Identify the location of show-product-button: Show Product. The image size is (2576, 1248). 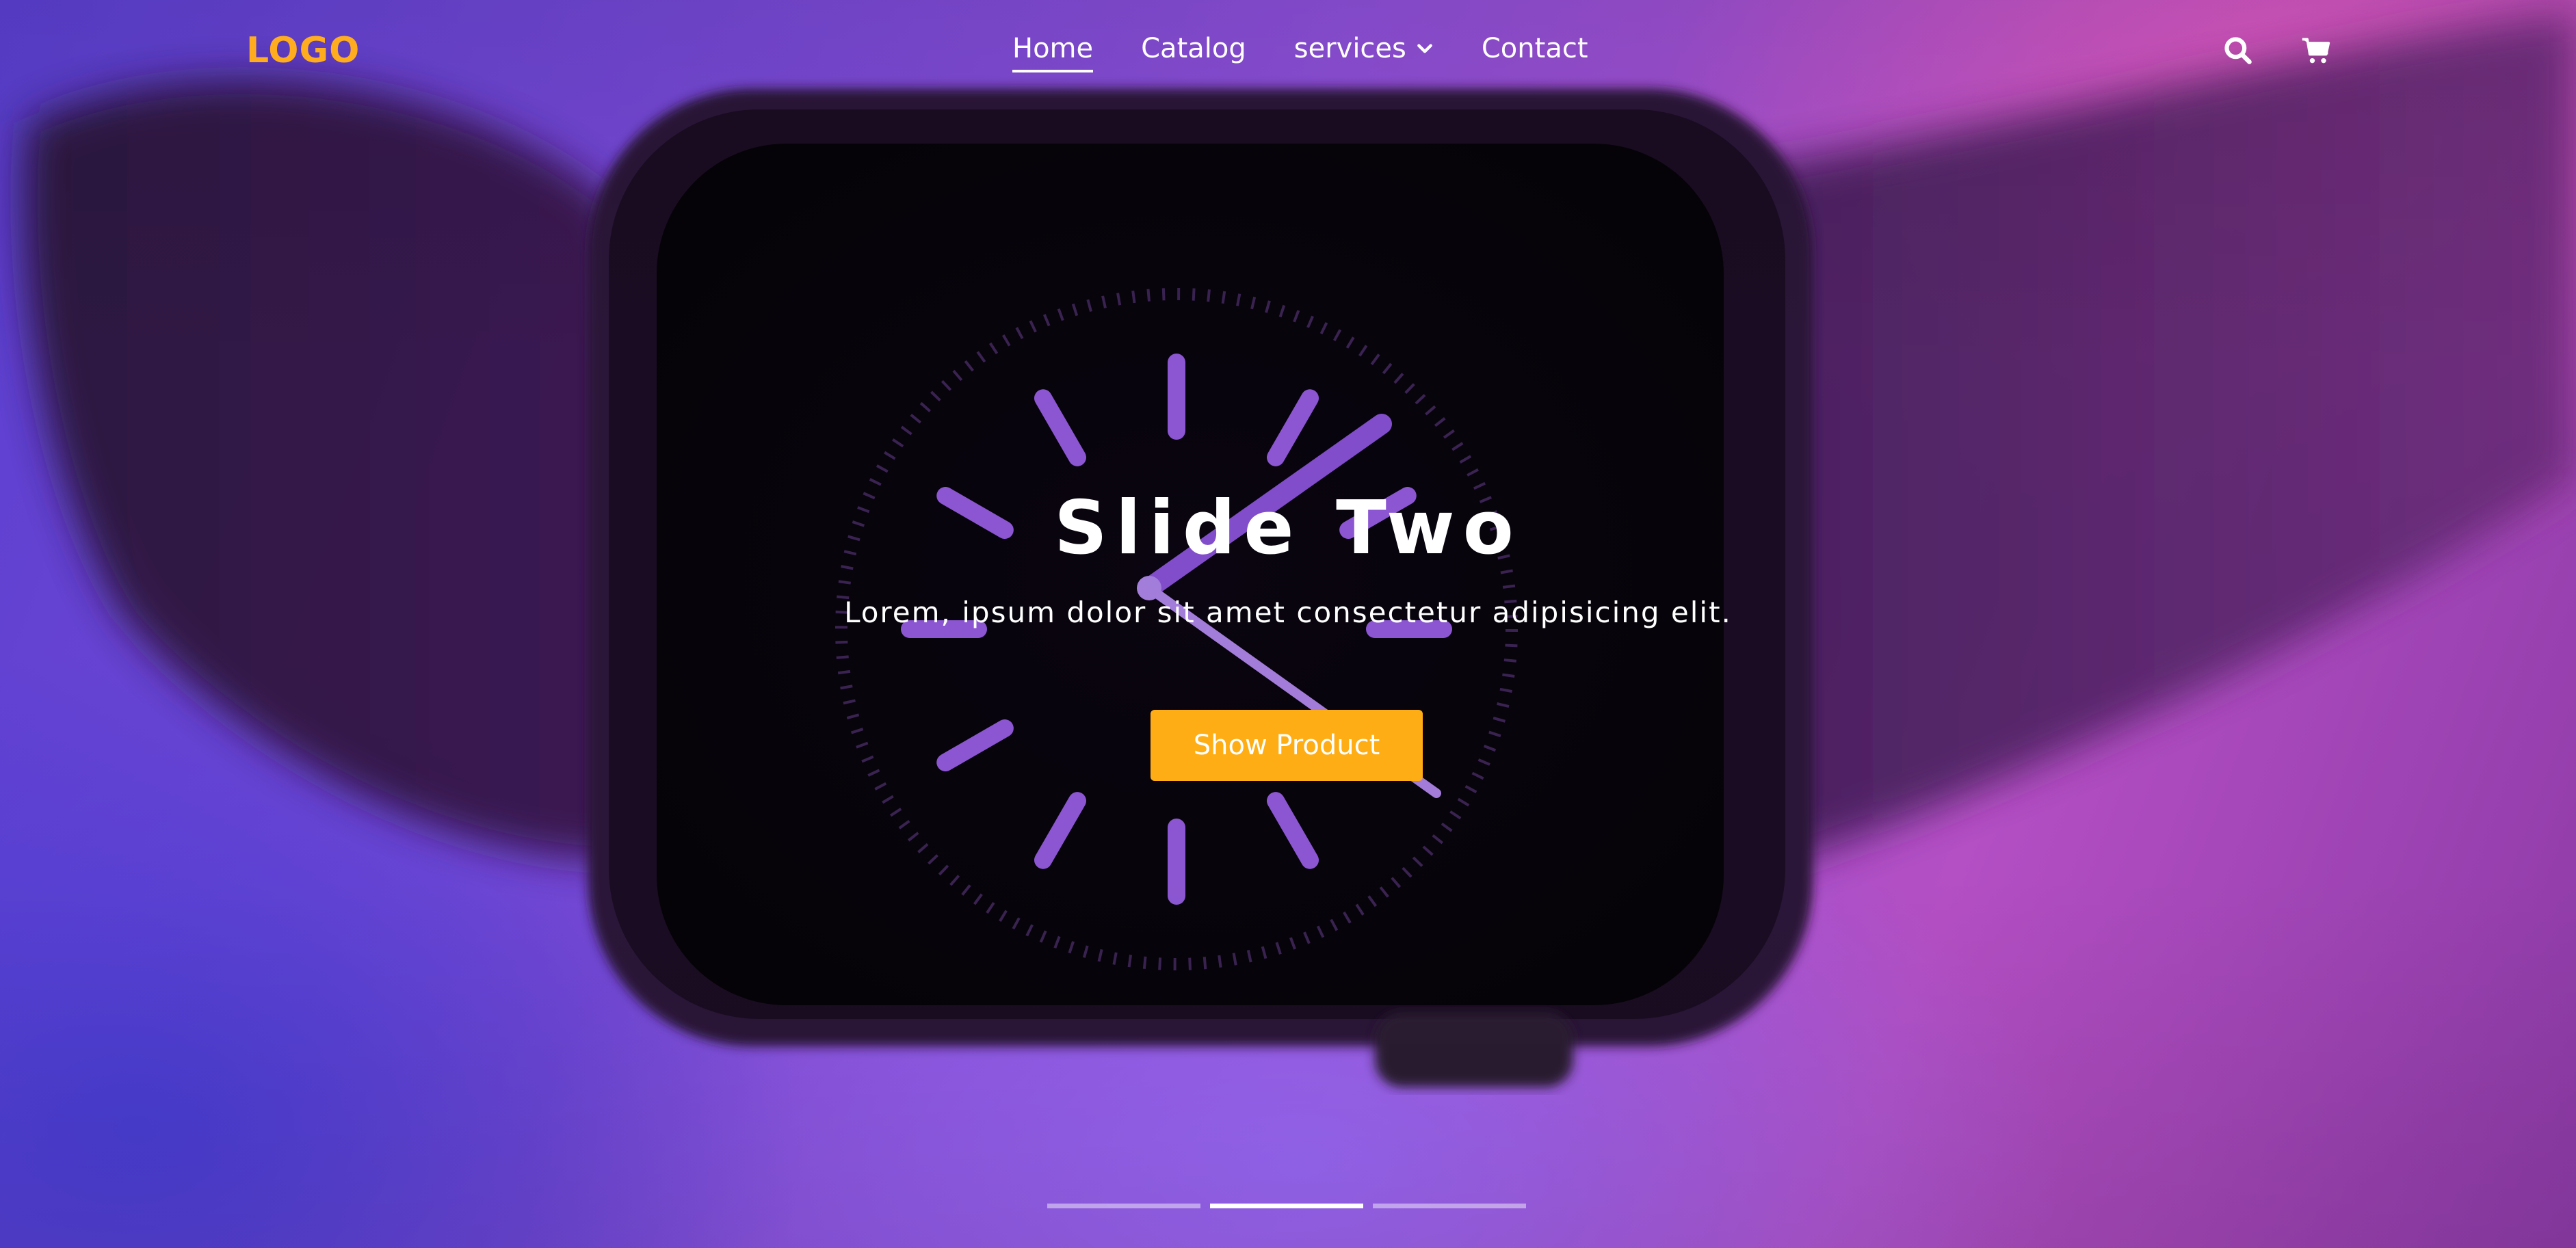
(1287, 745).